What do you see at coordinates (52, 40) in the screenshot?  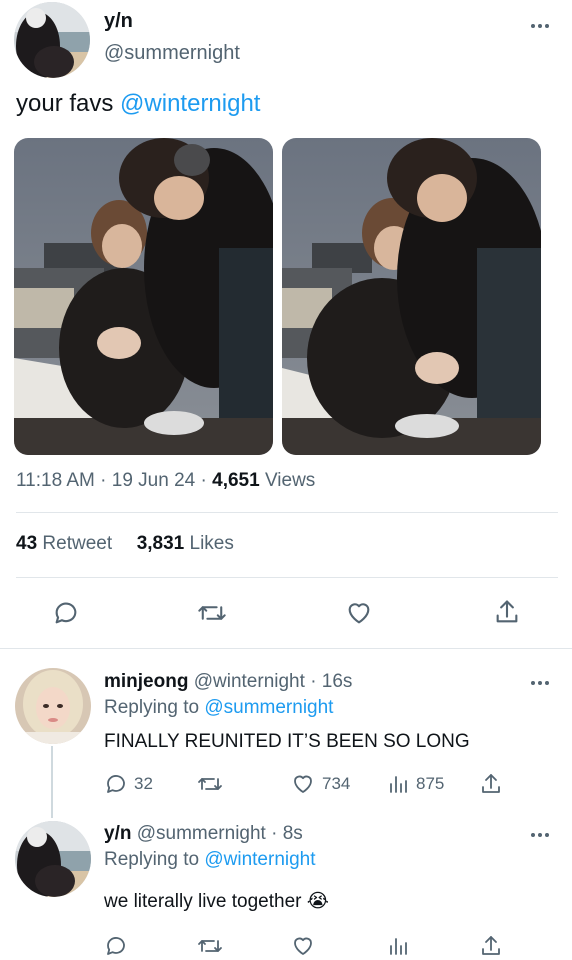 I see `author-avatar` at bounding box center [52, 40].